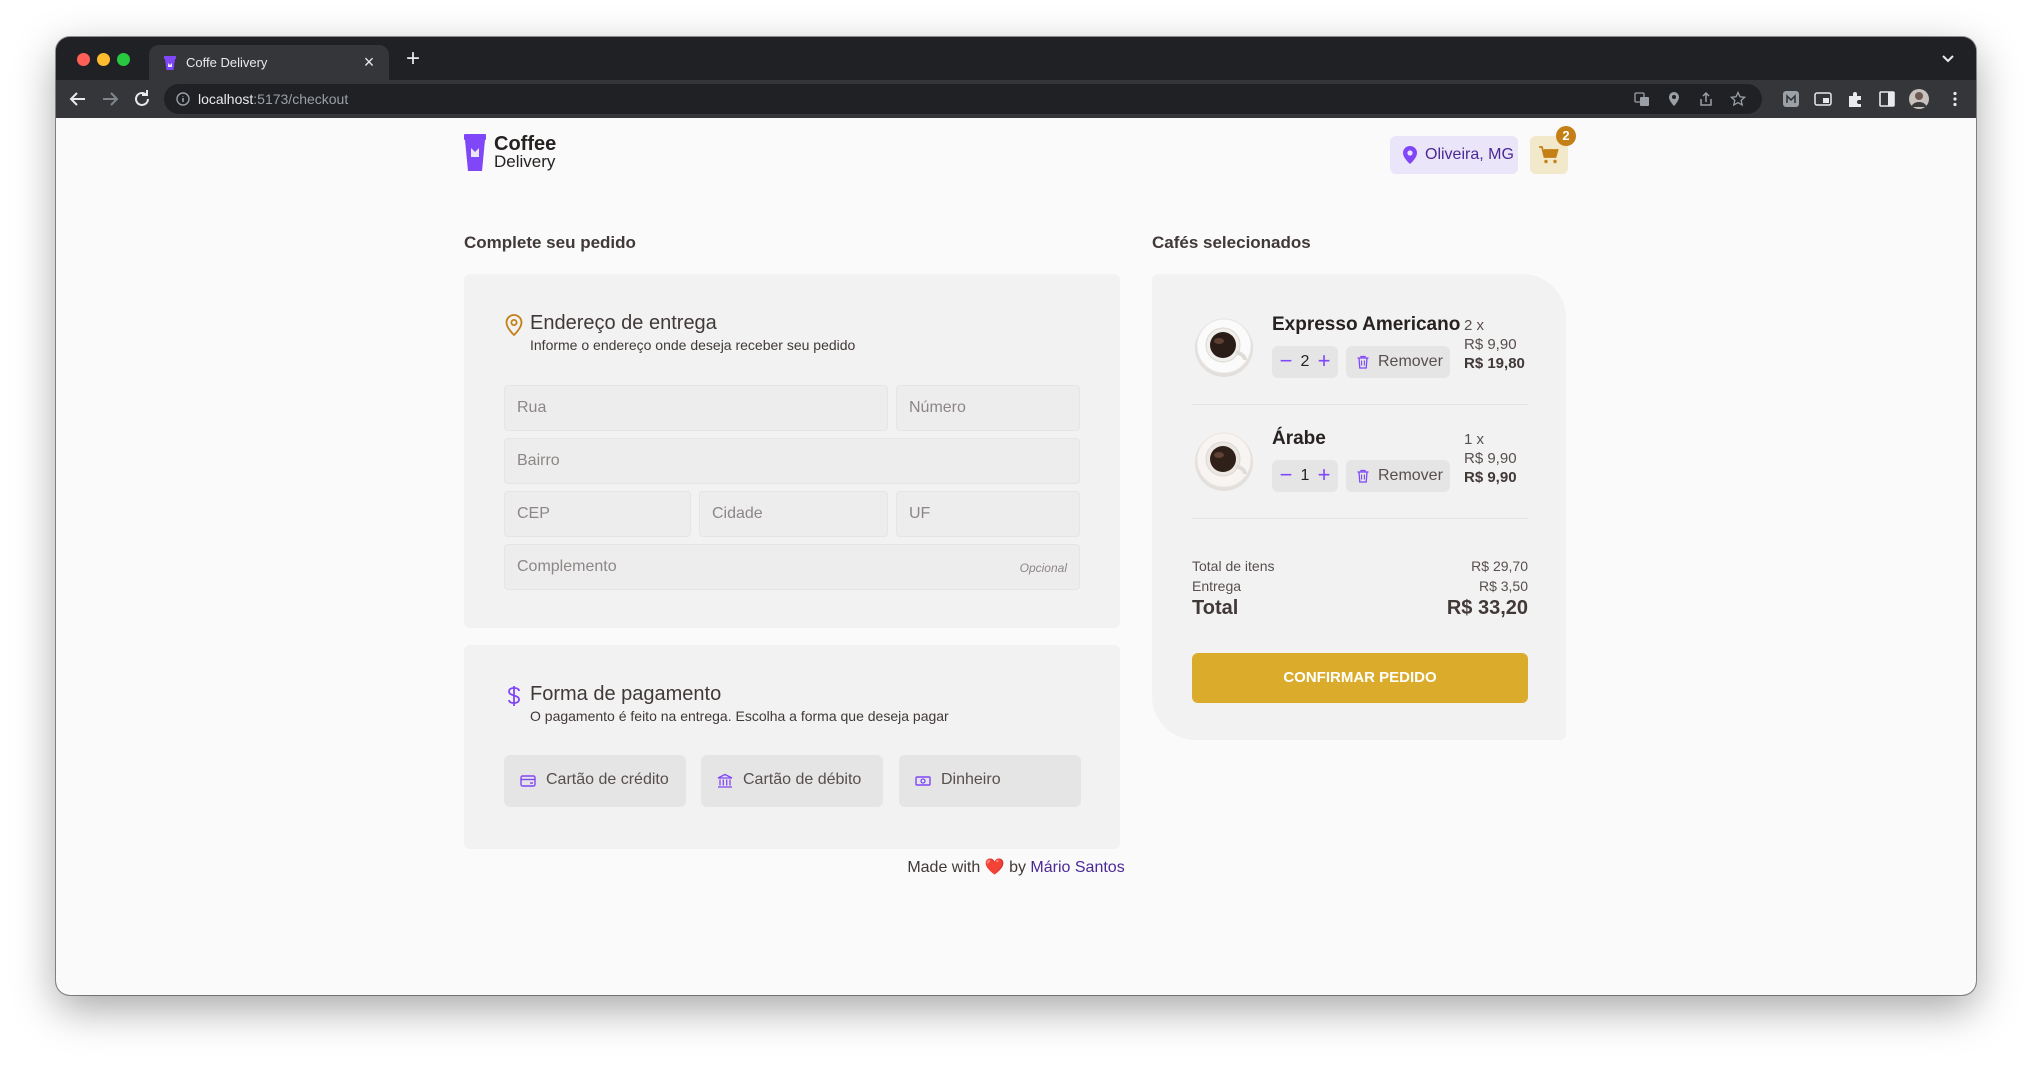 This screenshot has height=1068, width=2032. I want to click on currency-dollar-icon, so click(514, 696).